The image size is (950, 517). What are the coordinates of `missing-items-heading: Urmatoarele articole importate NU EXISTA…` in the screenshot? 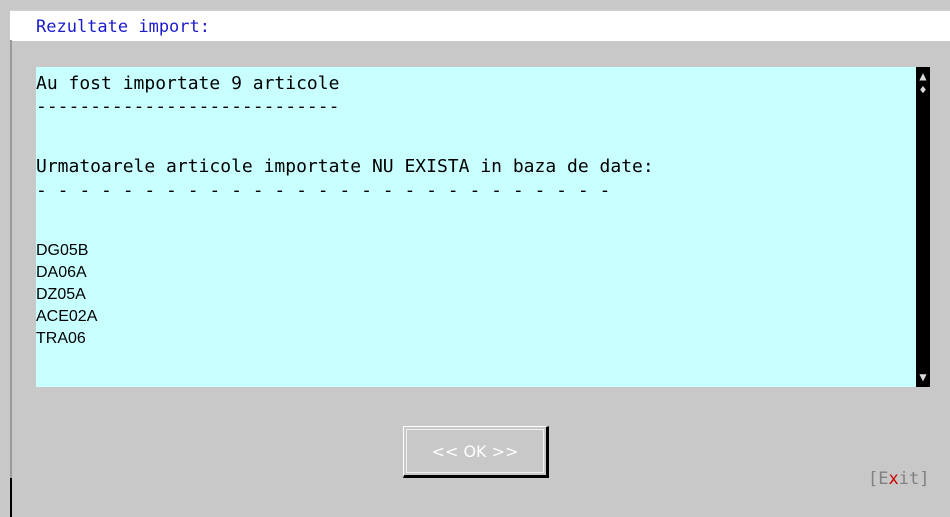 It's located at (345, 166).